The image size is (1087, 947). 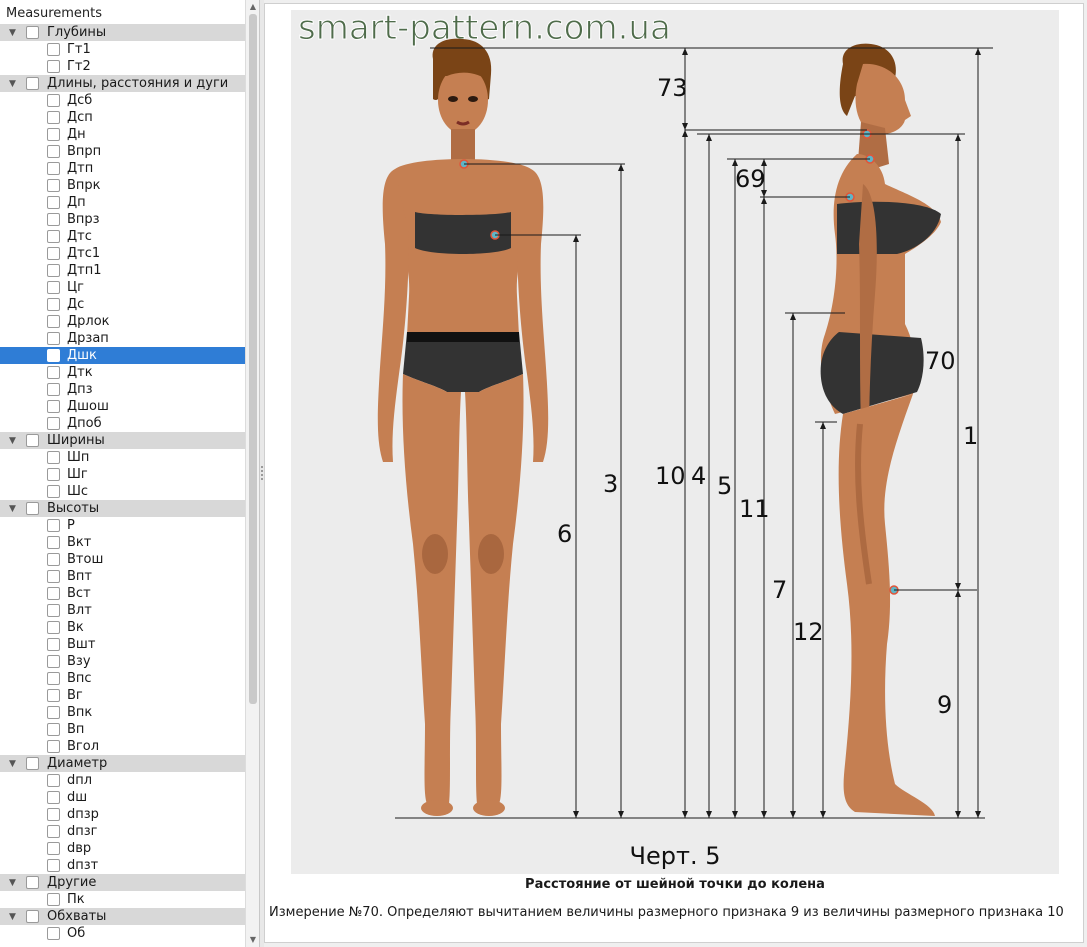 What do you see at coordinates (122, 185) in the screenshot?
I see `tree-item-row: Впрк` at bounding box center [122, 185].